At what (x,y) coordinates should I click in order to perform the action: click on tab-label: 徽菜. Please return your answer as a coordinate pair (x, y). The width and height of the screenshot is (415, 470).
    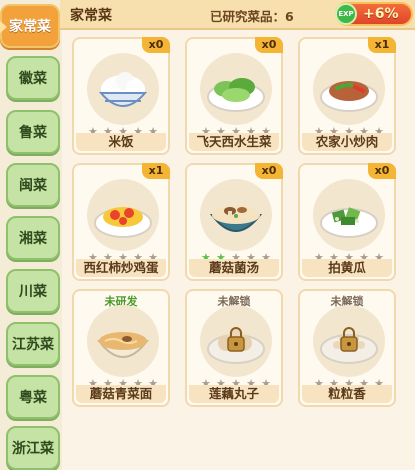
    Looking at the image, I should click on (33, 79).